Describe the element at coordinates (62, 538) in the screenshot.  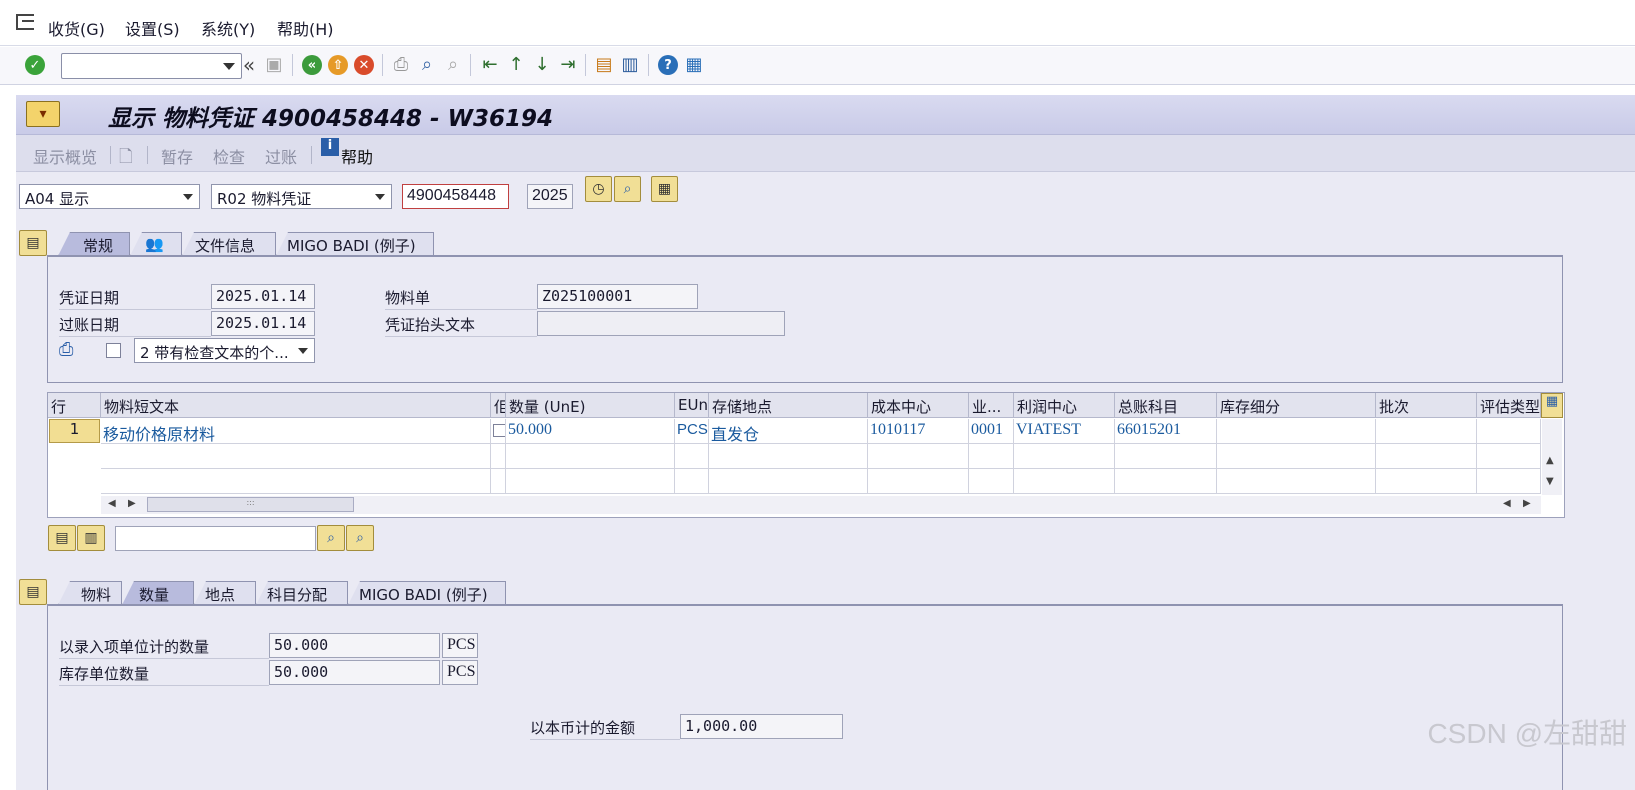
I see `select-all-icon: ▤` at that location.